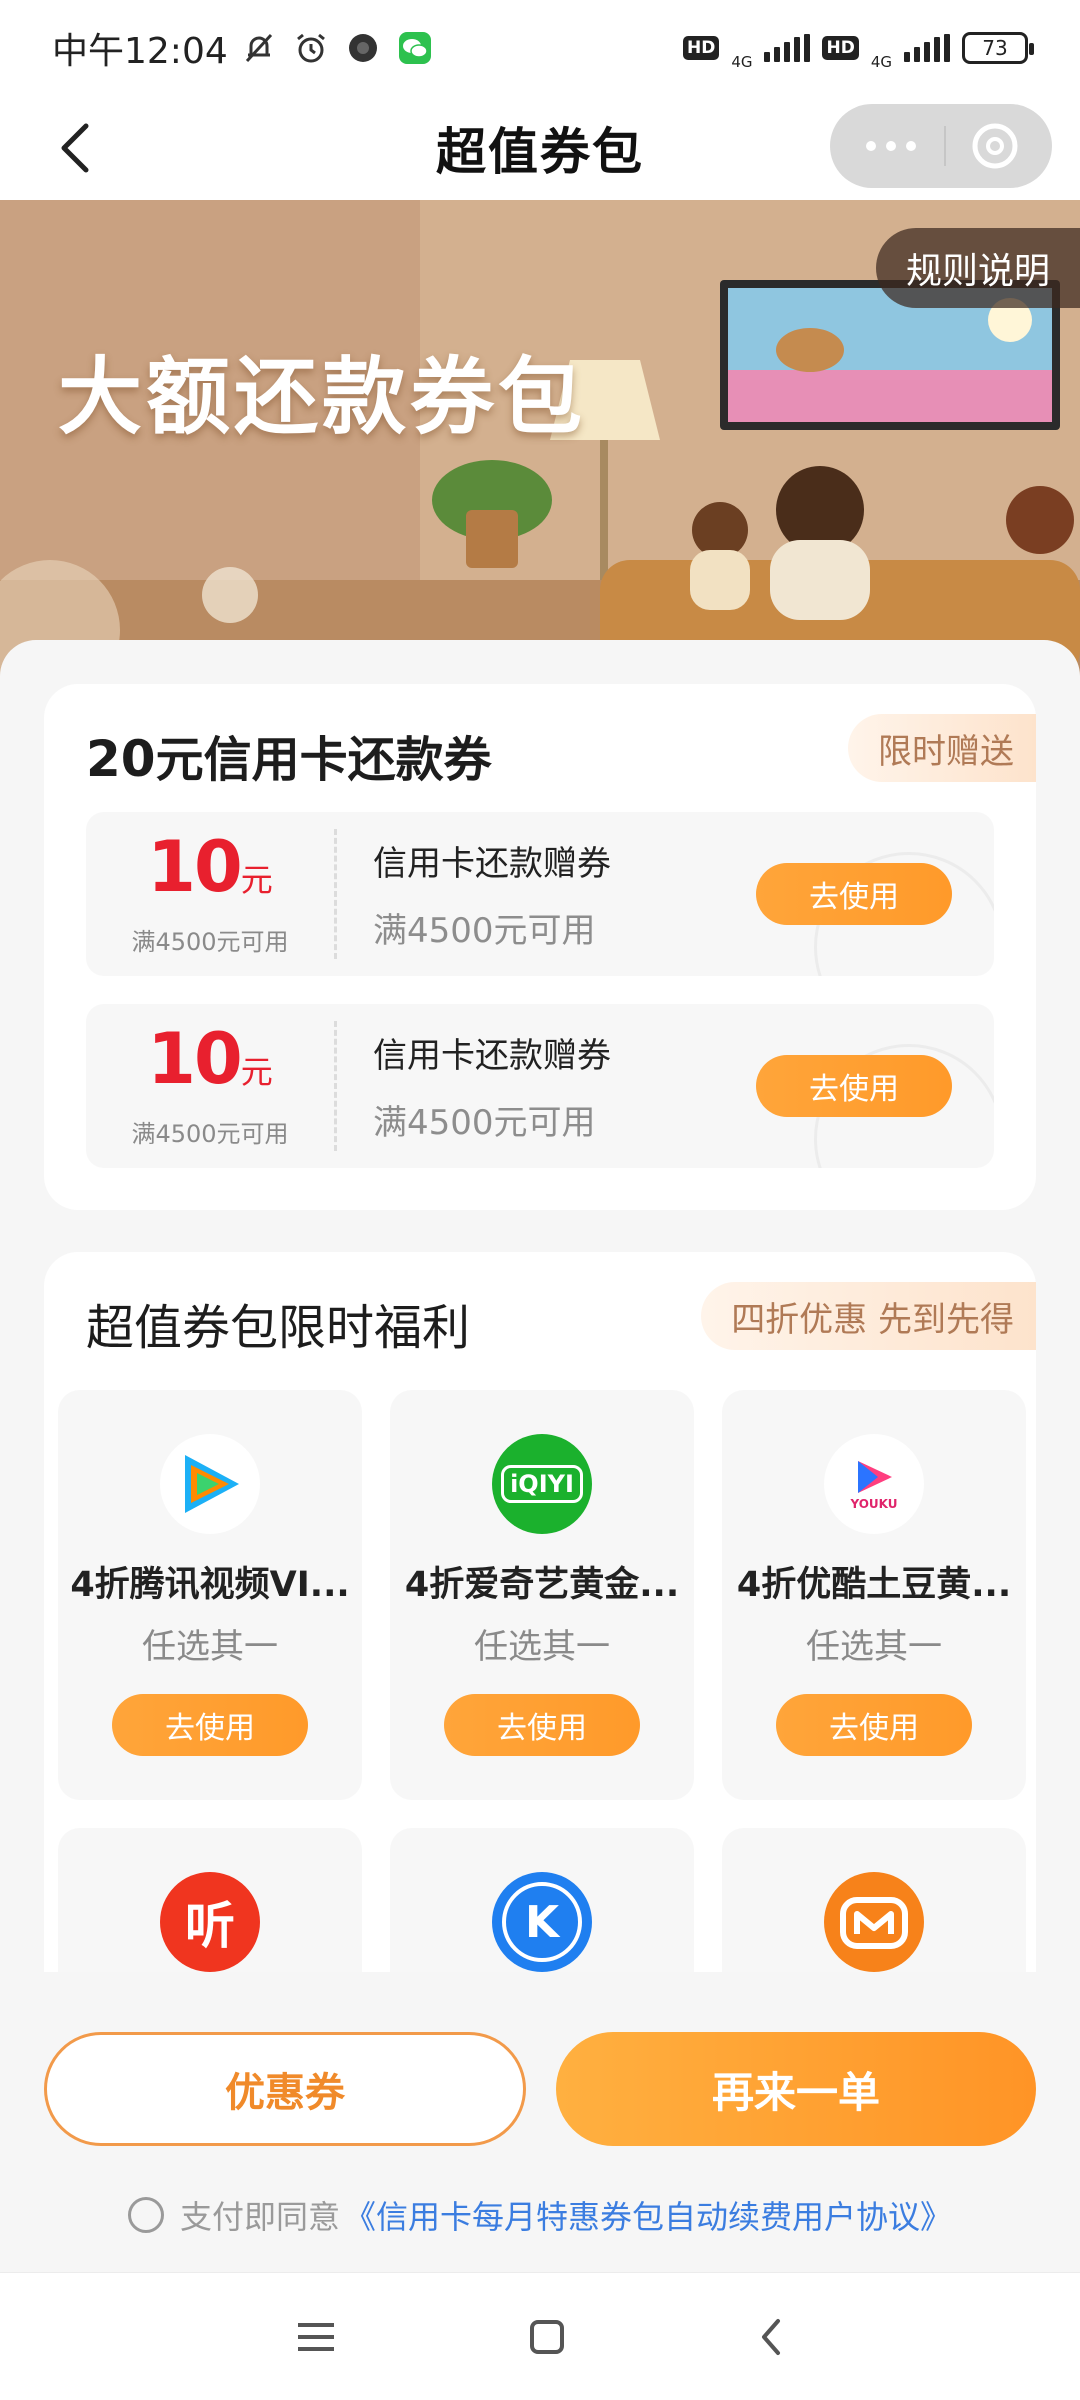  What do you see at coordinates (874, 1484) in the screenshot?
I see `youku-icon: YOUKU` at bounding box center [874, 1484].